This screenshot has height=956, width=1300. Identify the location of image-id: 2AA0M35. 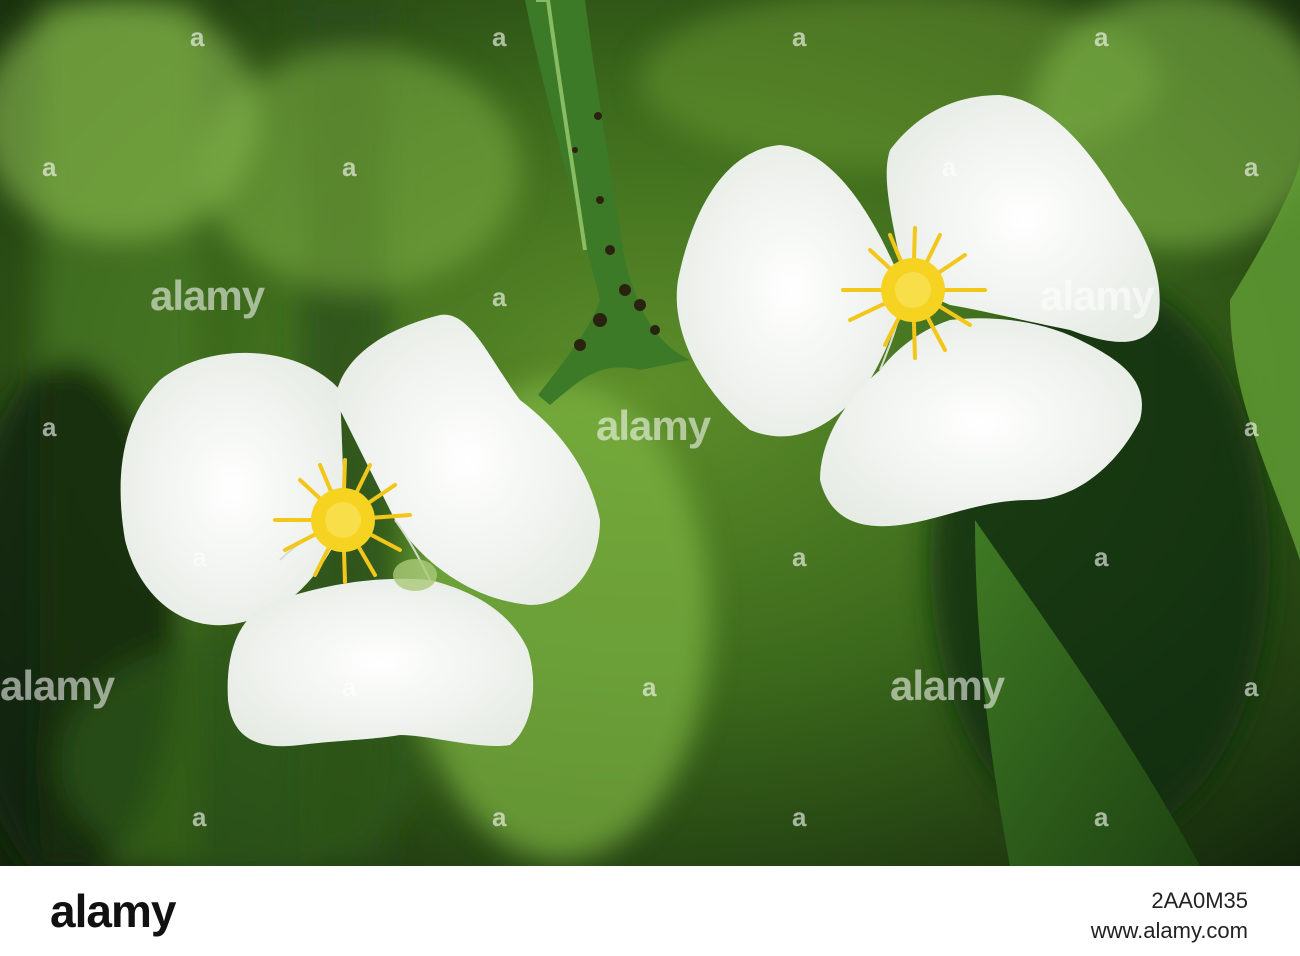
(1199, 900).